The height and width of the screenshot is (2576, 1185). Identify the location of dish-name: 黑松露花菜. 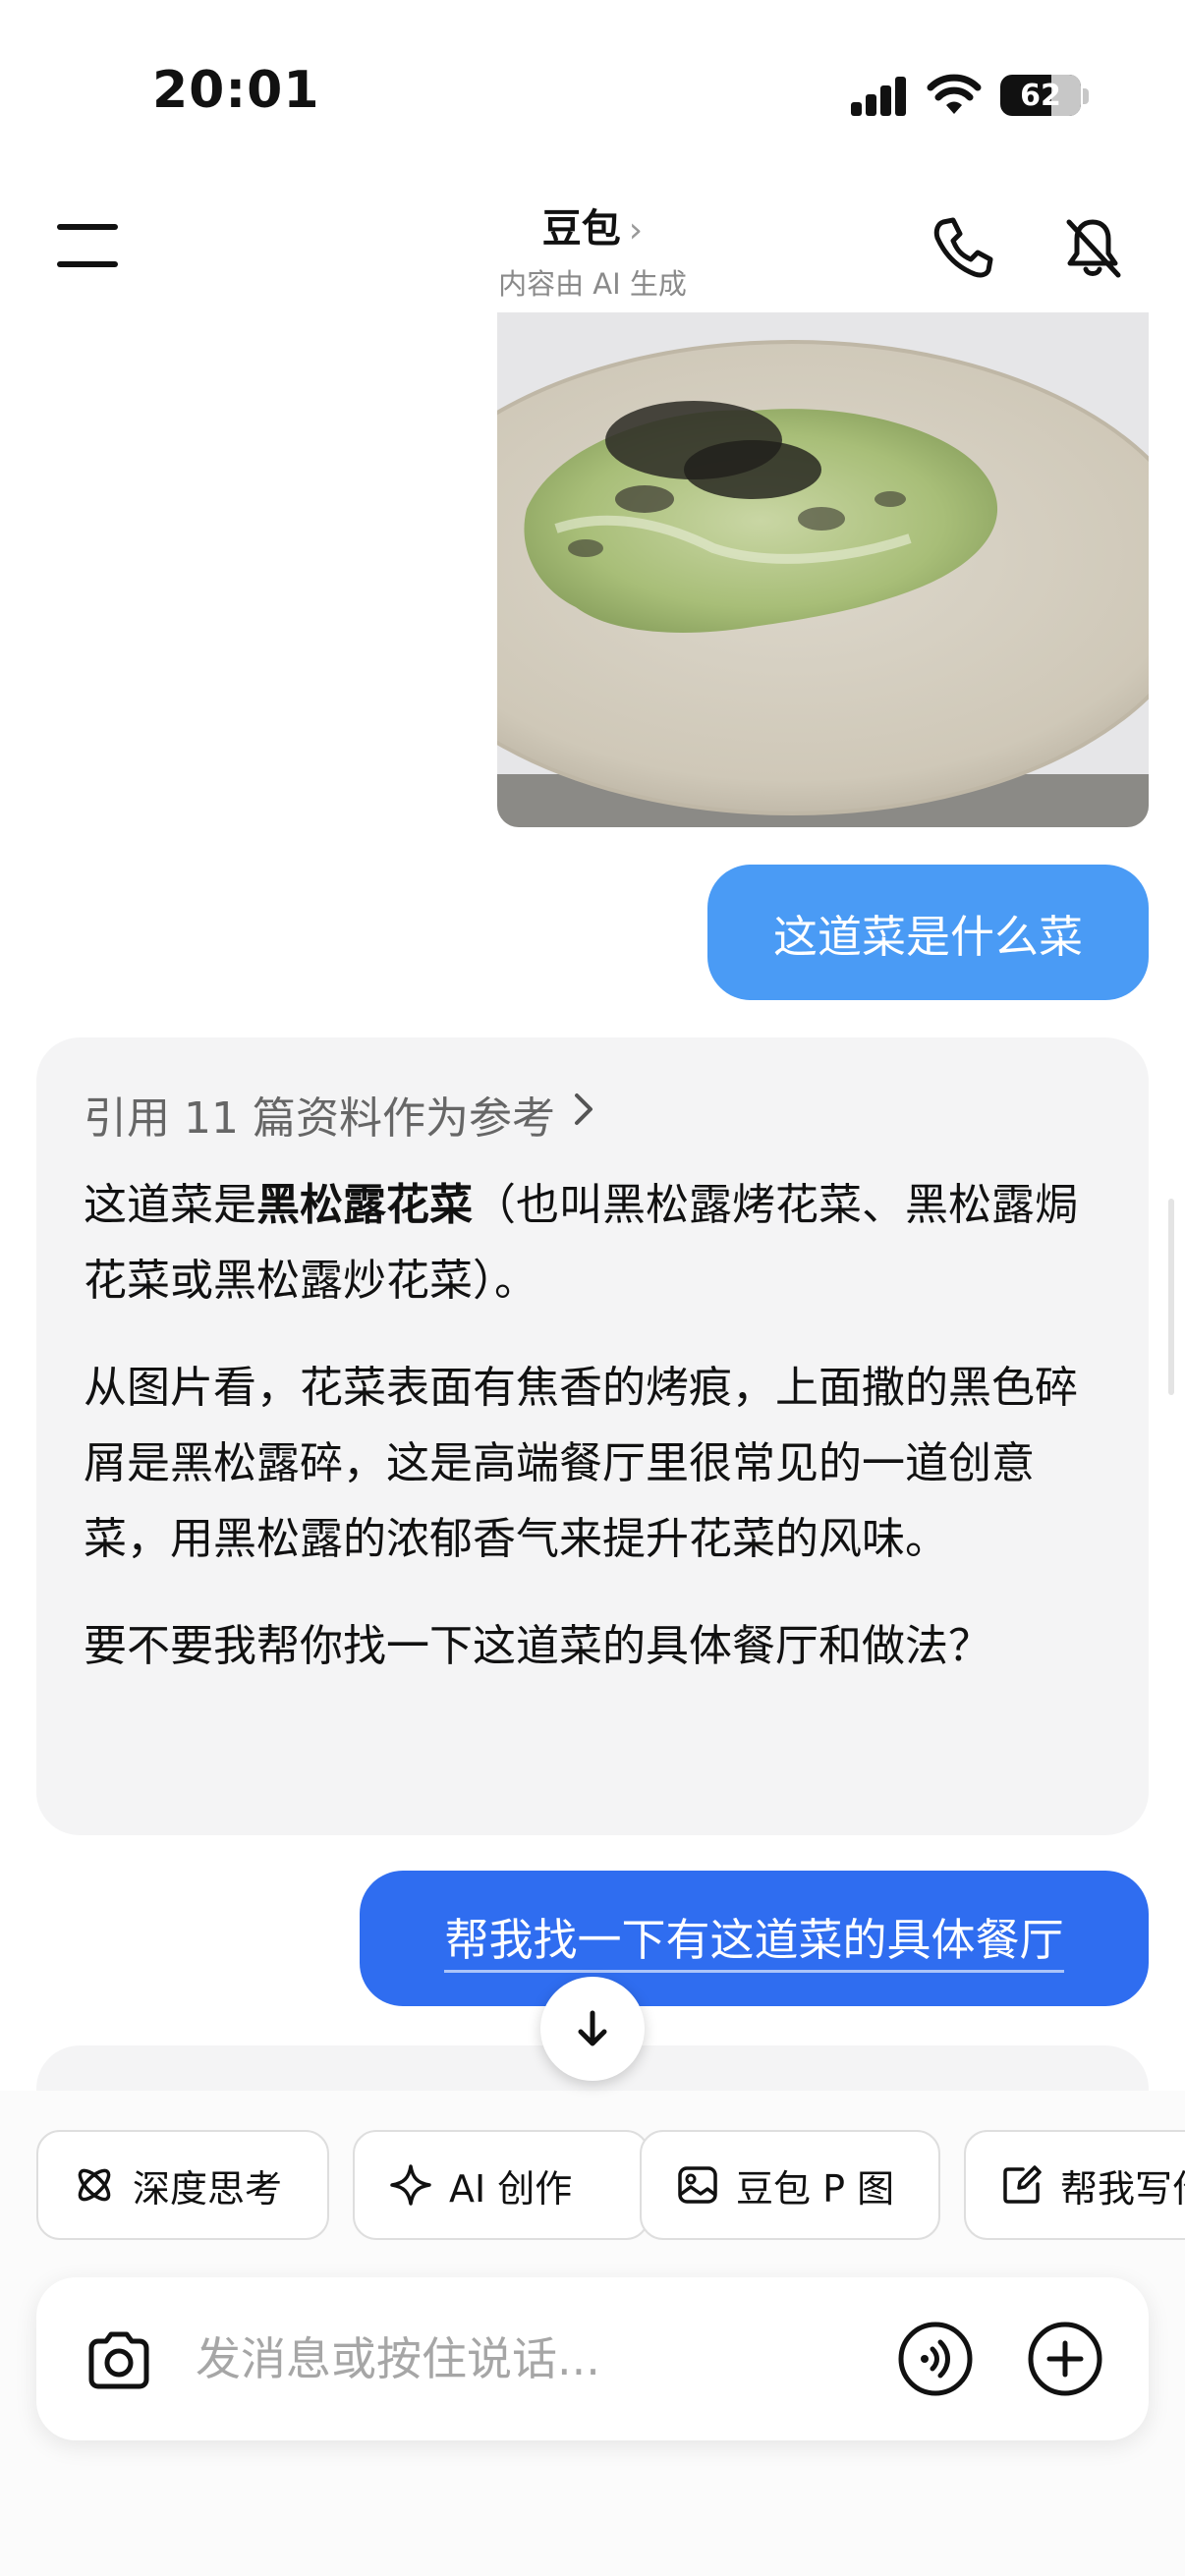
(365, 1205).